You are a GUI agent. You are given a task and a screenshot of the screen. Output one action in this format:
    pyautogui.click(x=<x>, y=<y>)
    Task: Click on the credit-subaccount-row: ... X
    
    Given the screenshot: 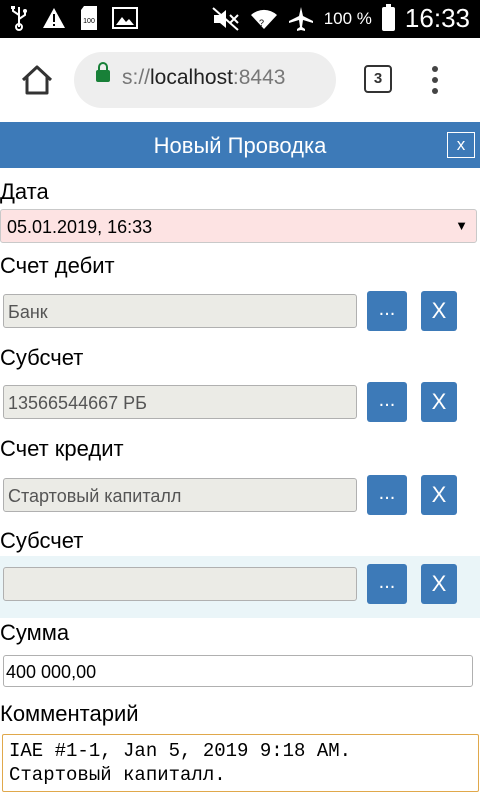 What is the action you would take?
    pyautogui.click(x=240, y=587)
    